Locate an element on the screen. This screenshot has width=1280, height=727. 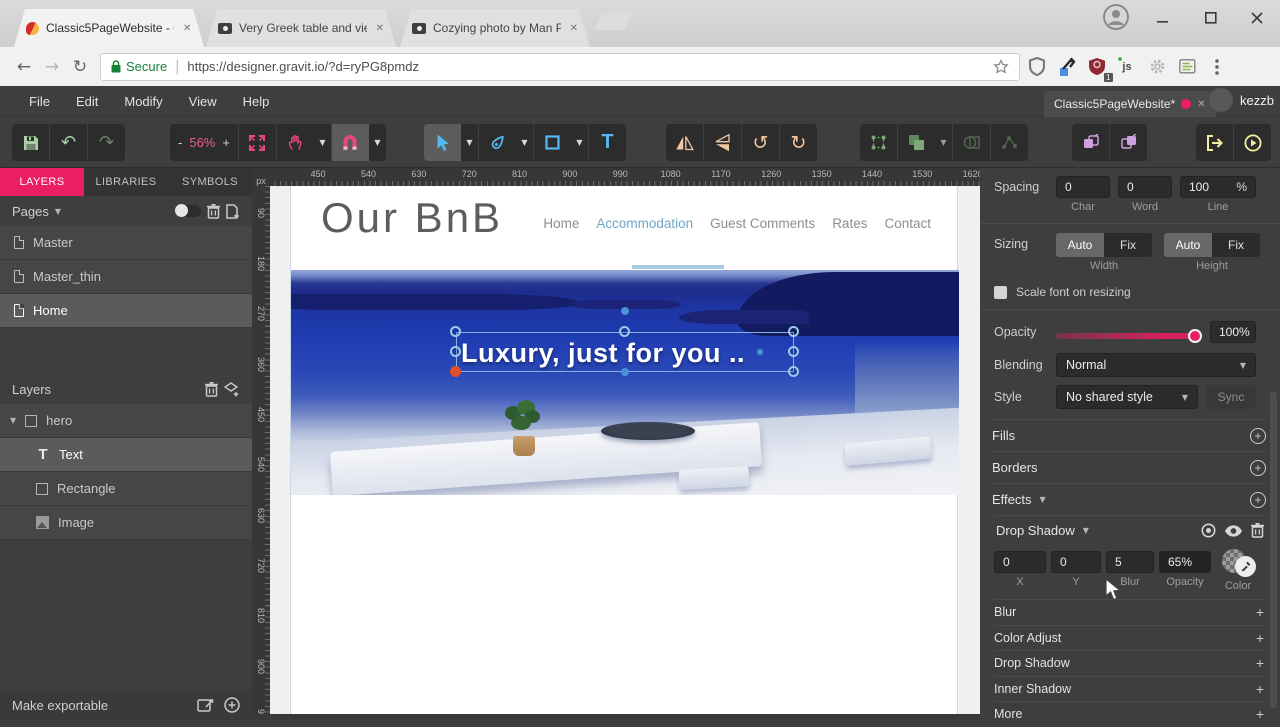
ext-shield-icon is located at coordinates (1037, 67).